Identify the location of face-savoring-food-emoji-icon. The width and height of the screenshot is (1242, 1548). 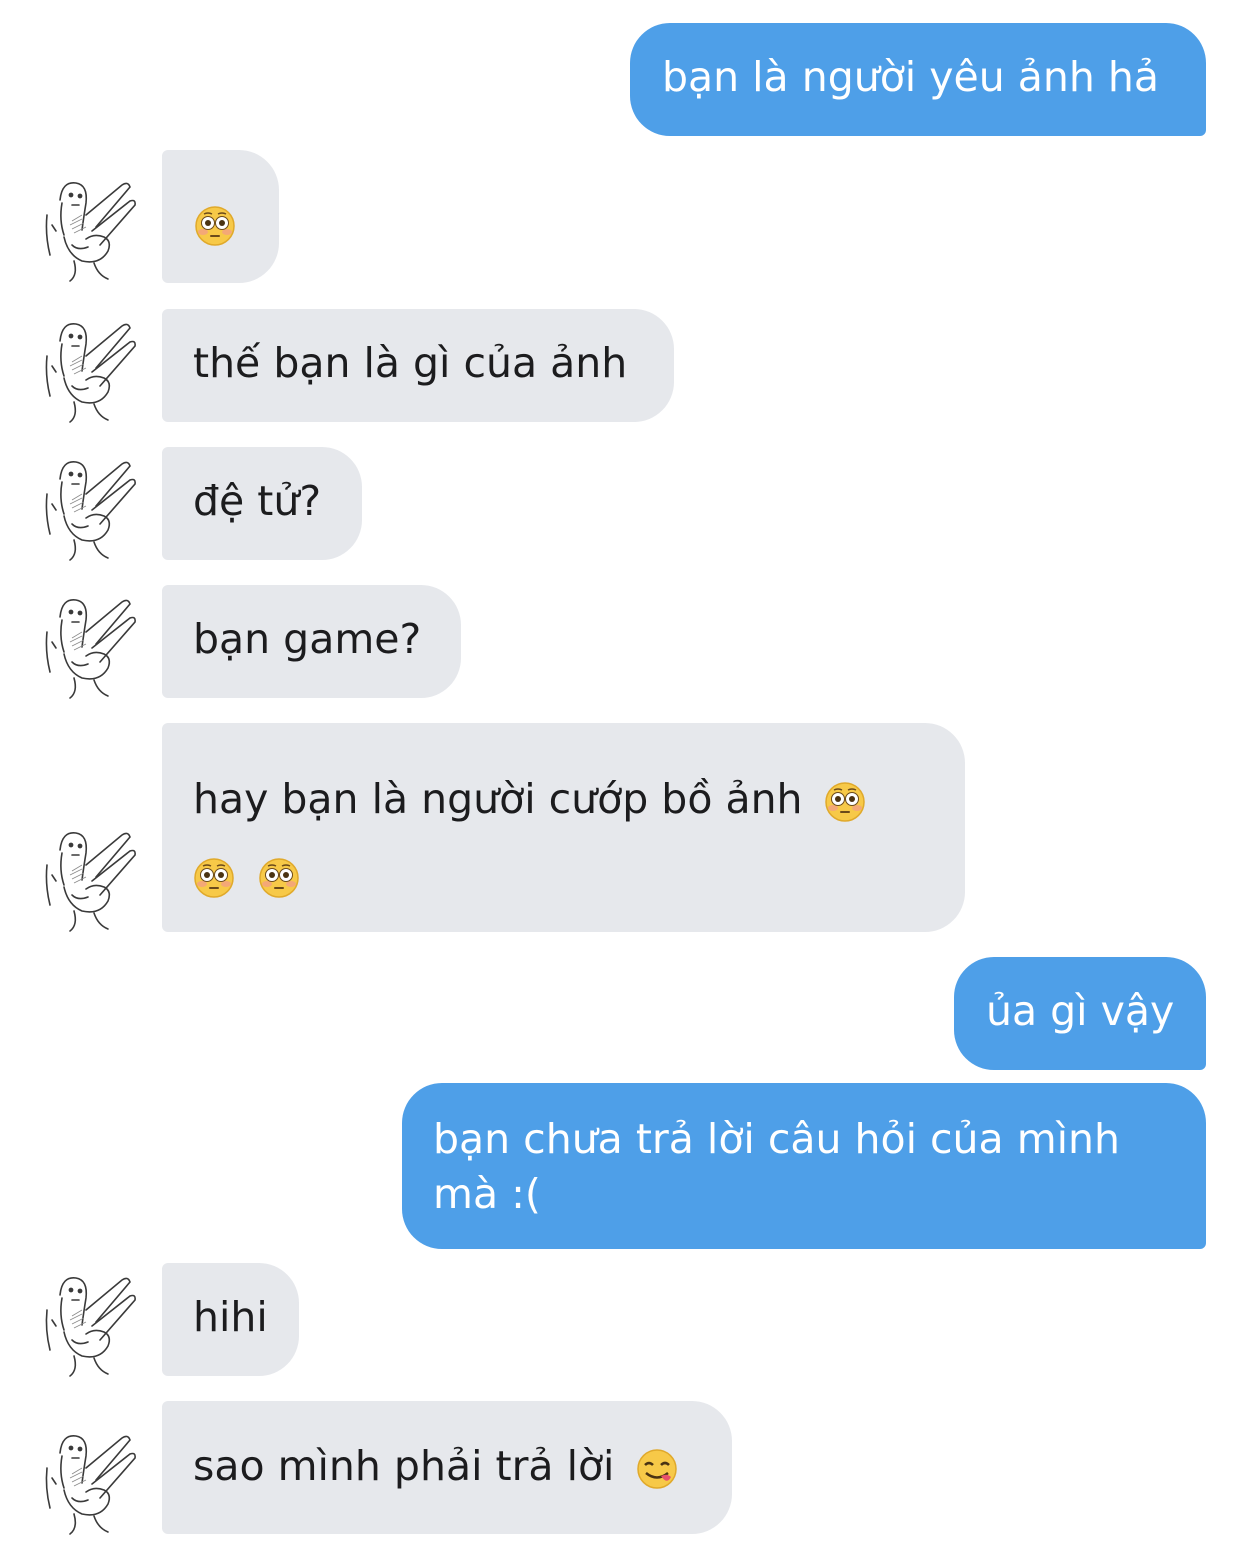
(657, 1469).